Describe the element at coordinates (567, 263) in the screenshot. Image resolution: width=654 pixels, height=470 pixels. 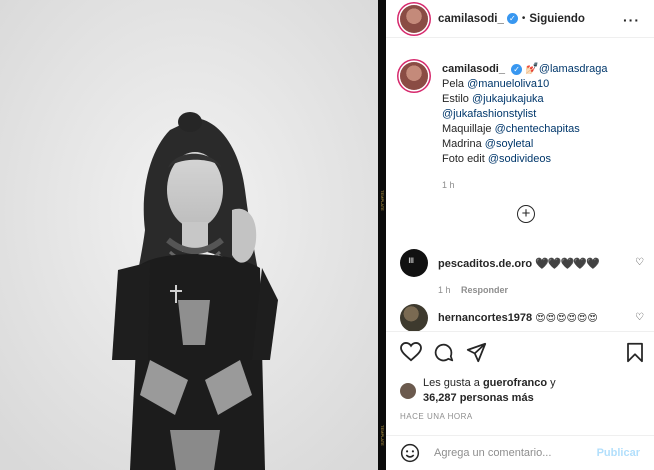
I see `comment-text: 🖤🖤🖤🖤🖤` at that location.